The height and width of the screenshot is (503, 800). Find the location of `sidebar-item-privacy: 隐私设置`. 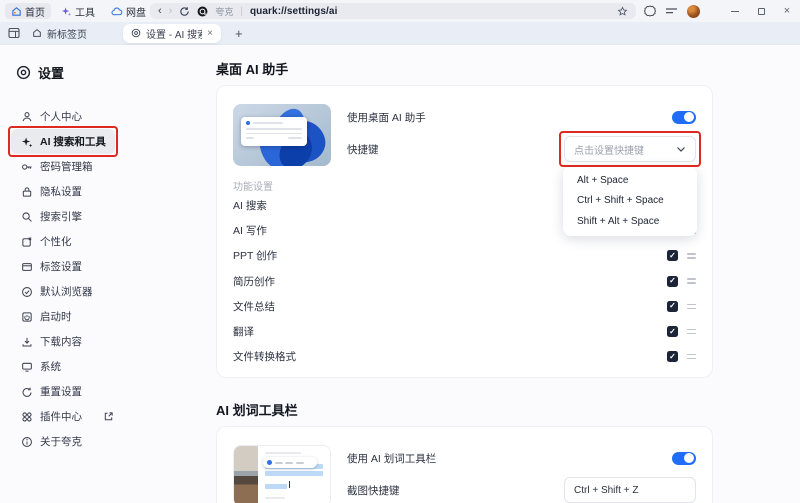

sidebar-item-privacy: 隐私设置 is located at coordinates (51, 191).